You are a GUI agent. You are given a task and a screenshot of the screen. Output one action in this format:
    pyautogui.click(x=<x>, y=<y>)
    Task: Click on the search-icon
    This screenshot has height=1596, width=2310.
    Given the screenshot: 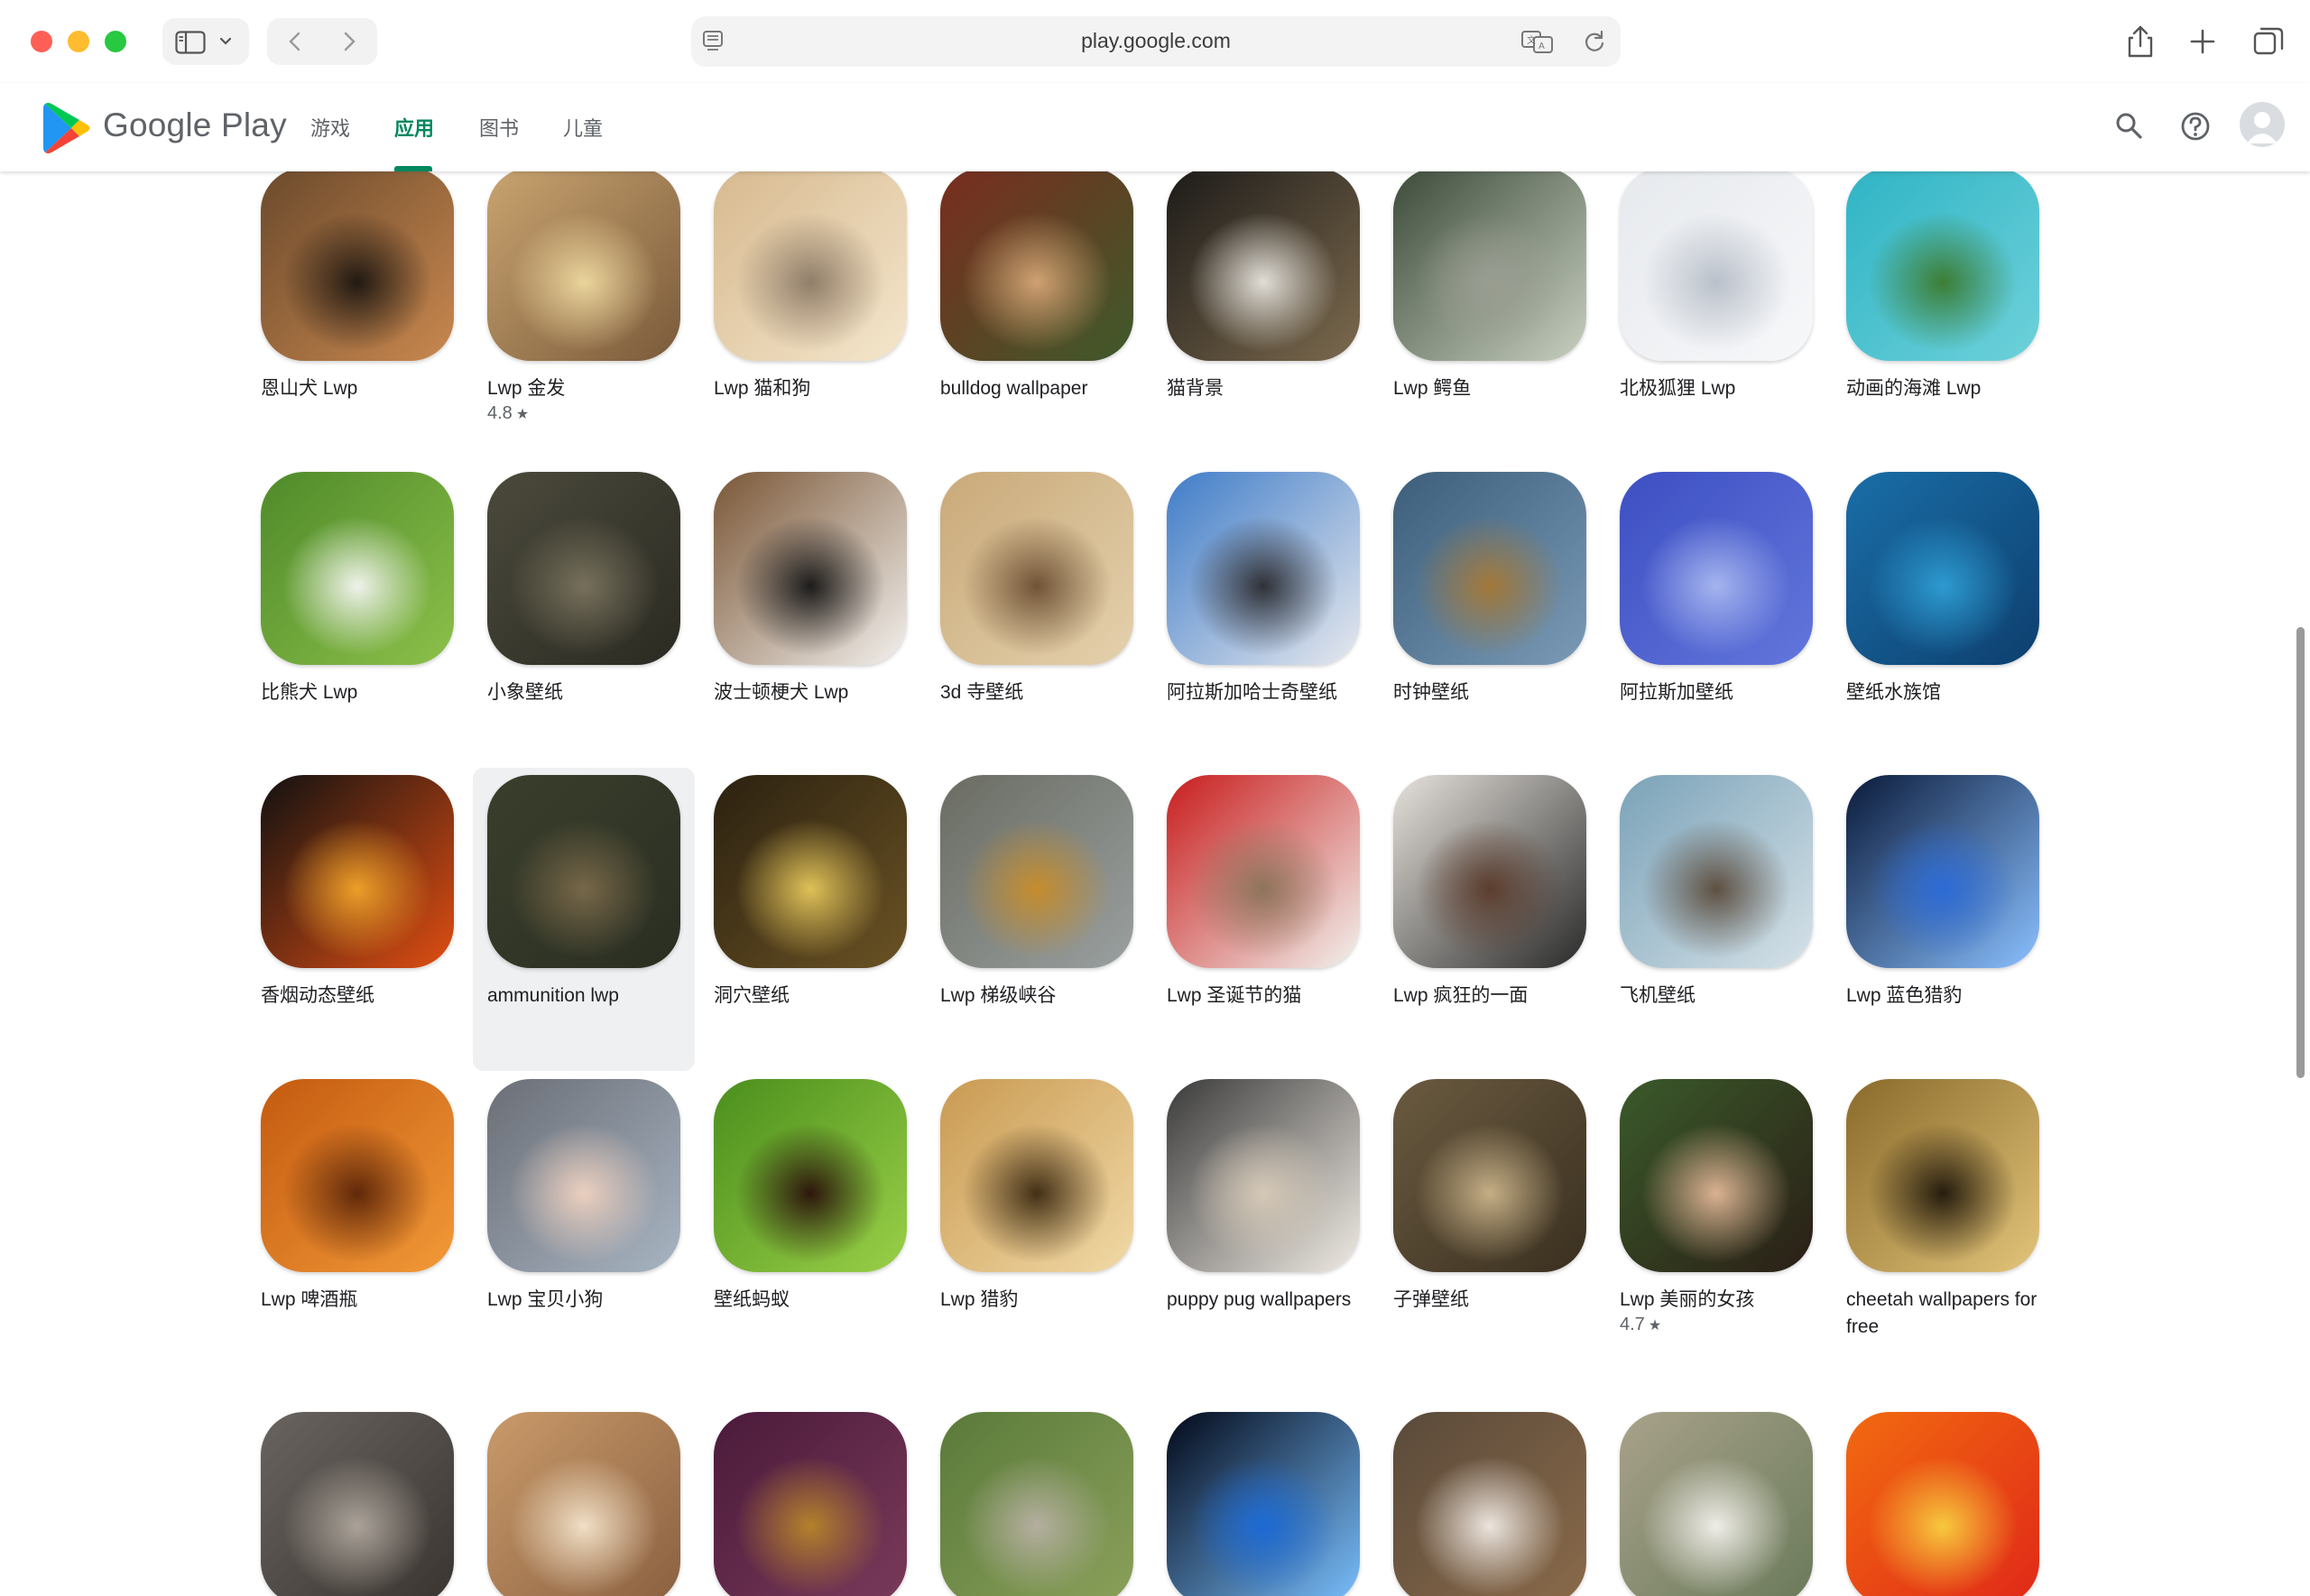 What is the action you would take?
    pyautogui.click(x=2129, y=126)
    